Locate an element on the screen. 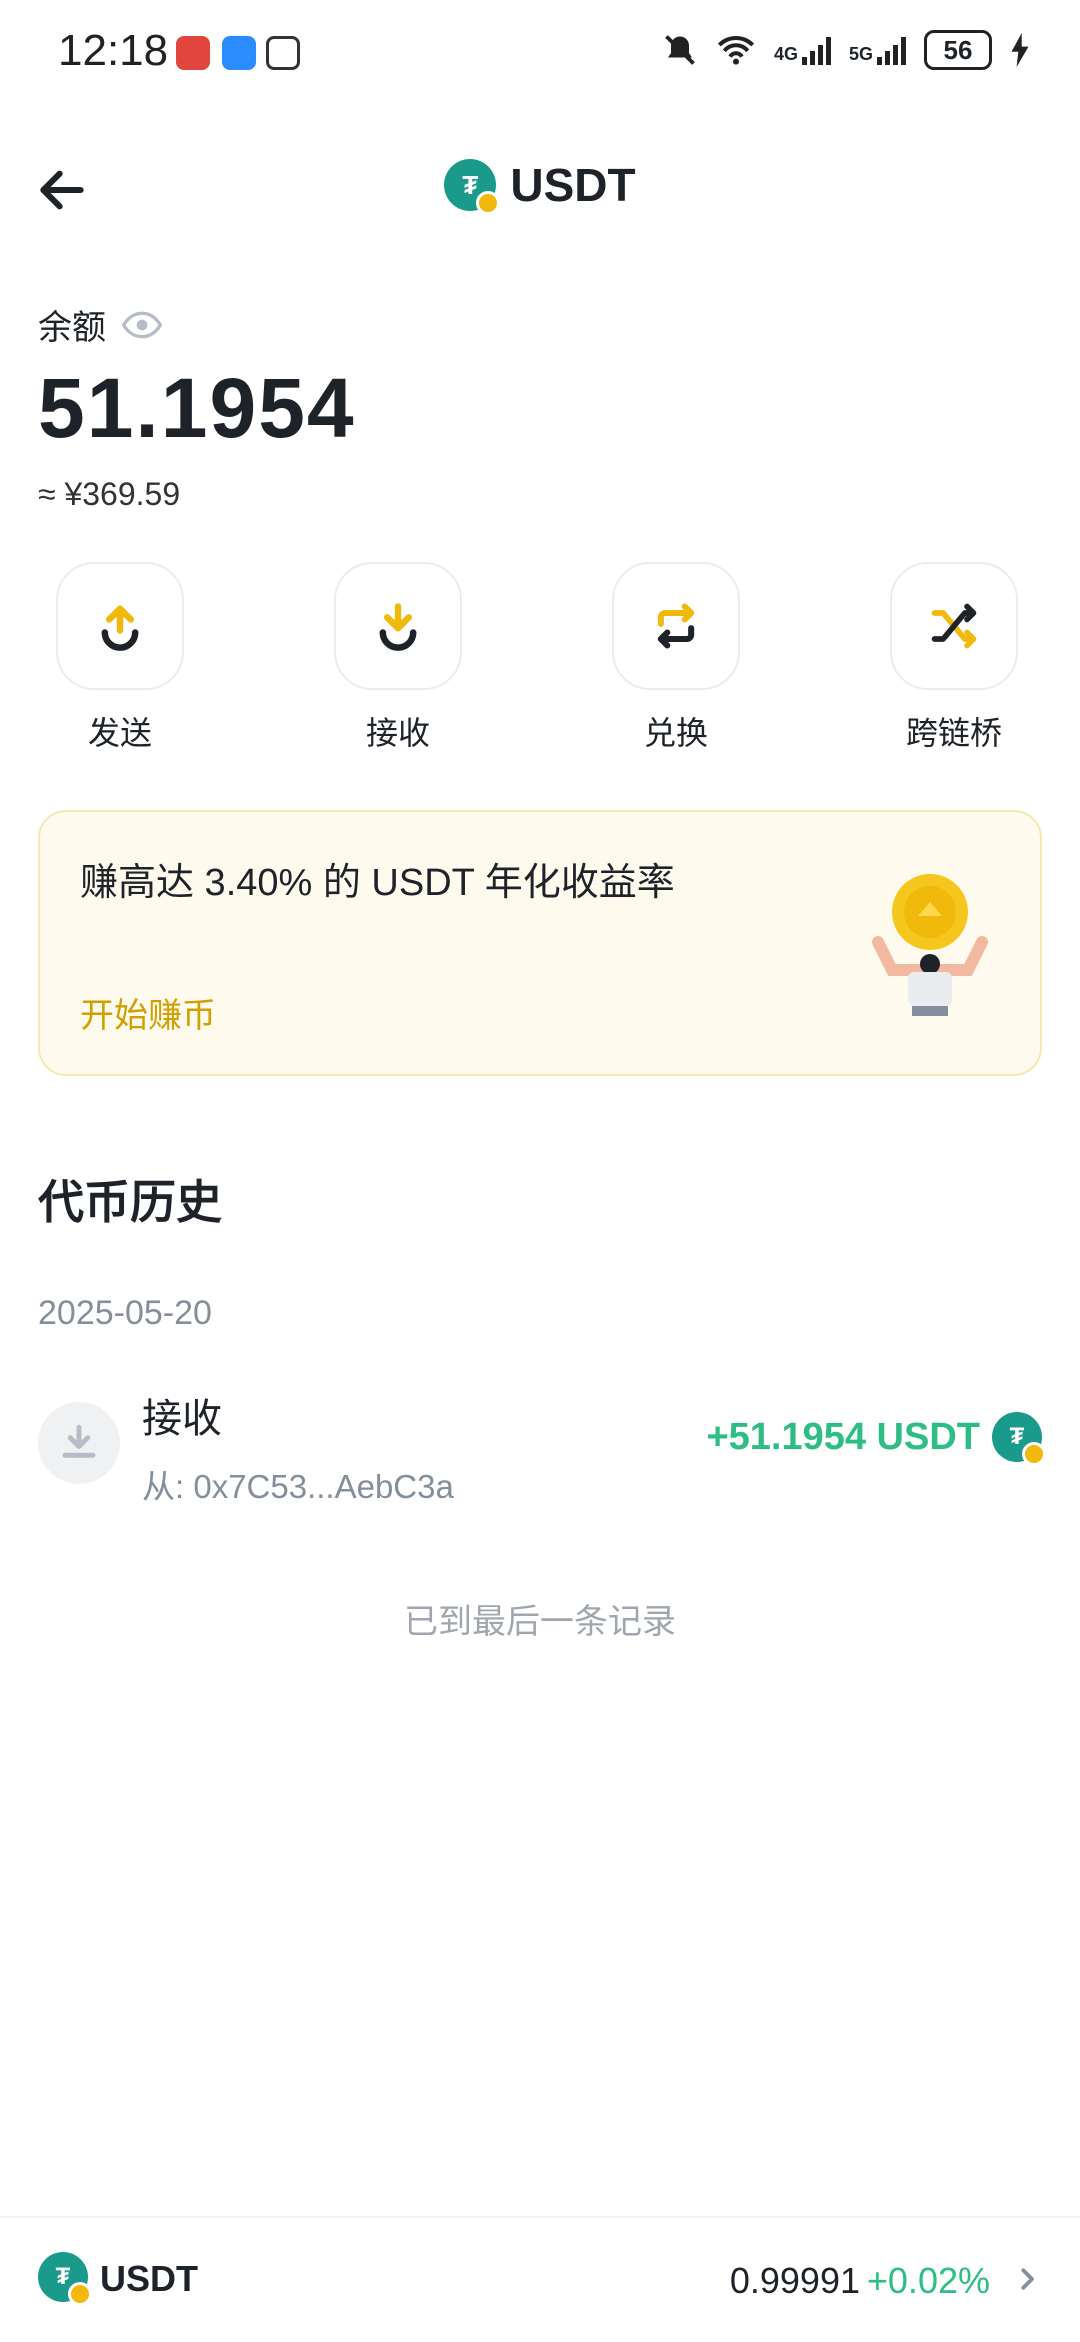  swap-button: 兑换 is located at coordinates (676, 658).